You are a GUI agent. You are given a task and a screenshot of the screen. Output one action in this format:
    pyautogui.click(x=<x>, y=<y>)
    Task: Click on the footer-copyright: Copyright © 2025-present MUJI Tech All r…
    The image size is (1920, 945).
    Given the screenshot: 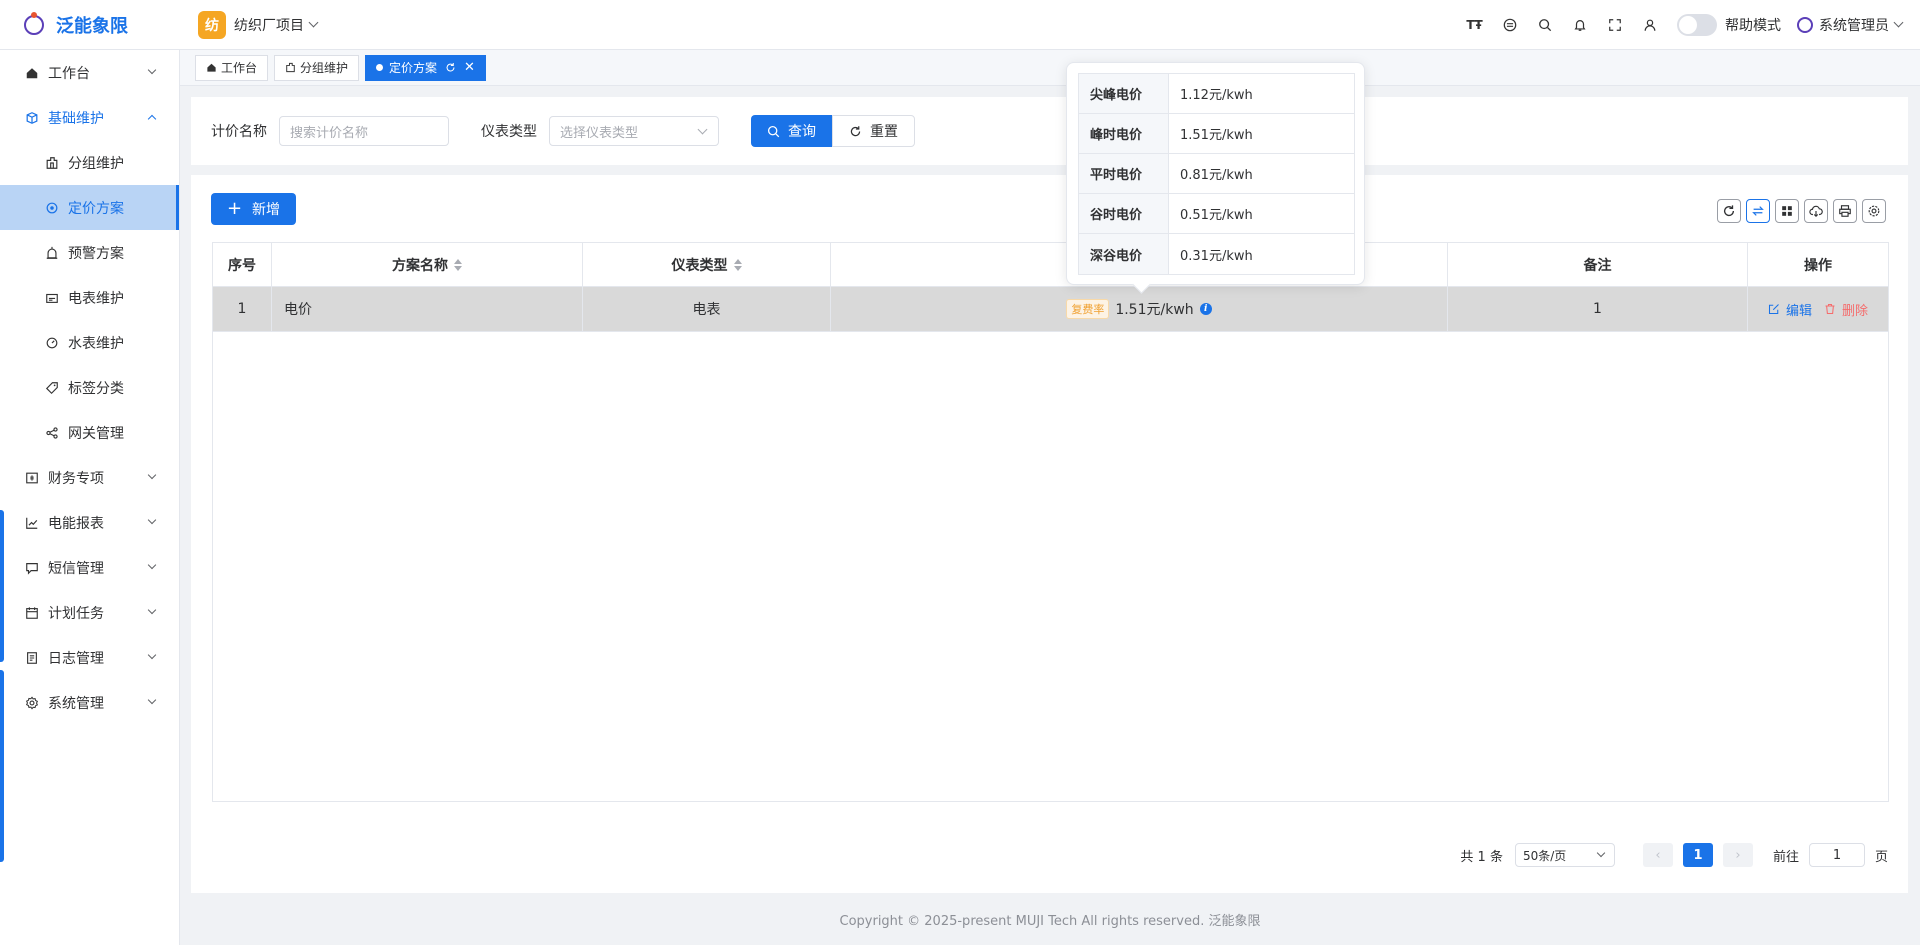 What is the action you would take?
    pyautogui.click(x=1050, y=921)
    